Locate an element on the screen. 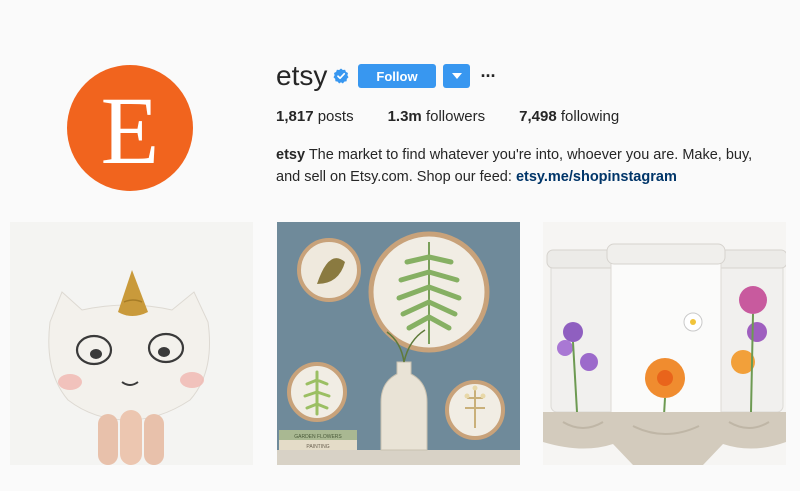  caret-down-icon is located at coordinates (456, 76).